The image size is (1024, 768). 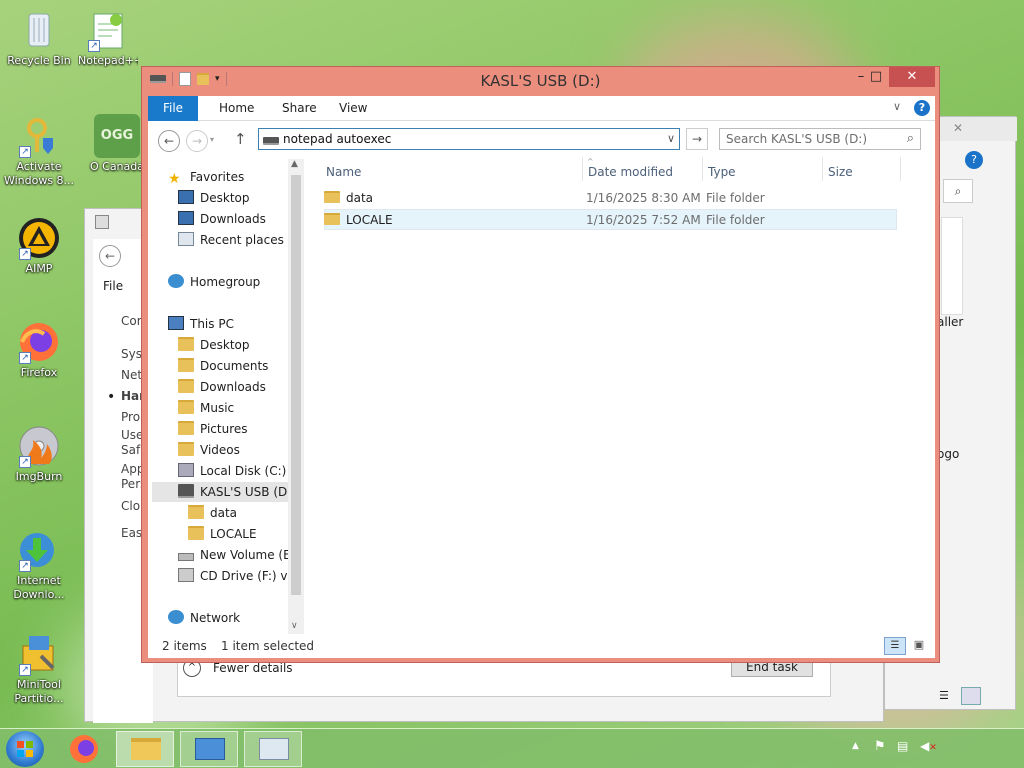 I want to click on column-header-size: Size, so click(x=840, y=172).